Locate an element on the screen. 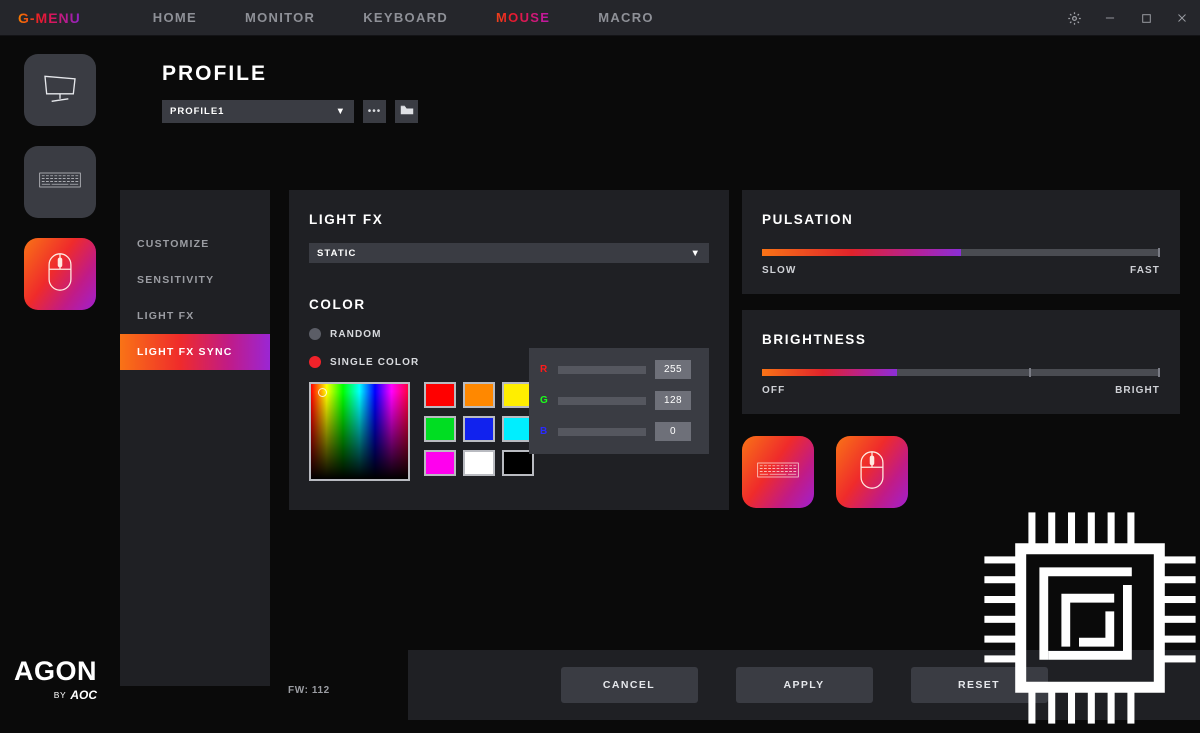  device-rail-keyboard is located at coordinates (60, 182).